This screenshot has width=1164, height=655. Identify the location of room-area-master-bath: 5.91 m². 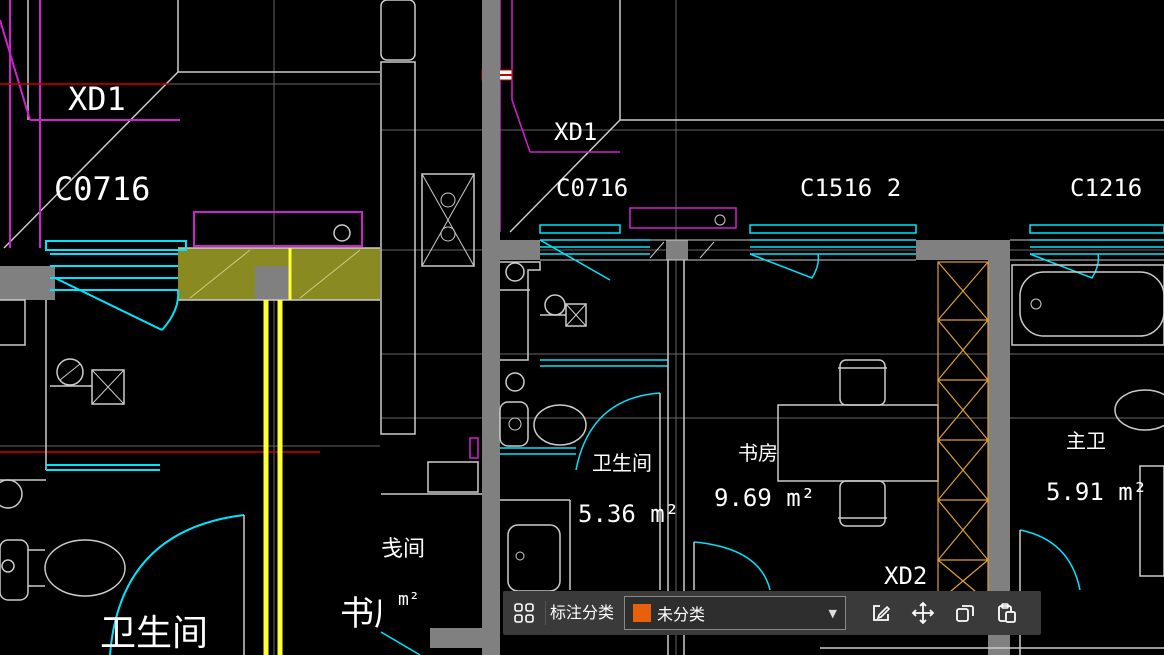
(1096, 492).